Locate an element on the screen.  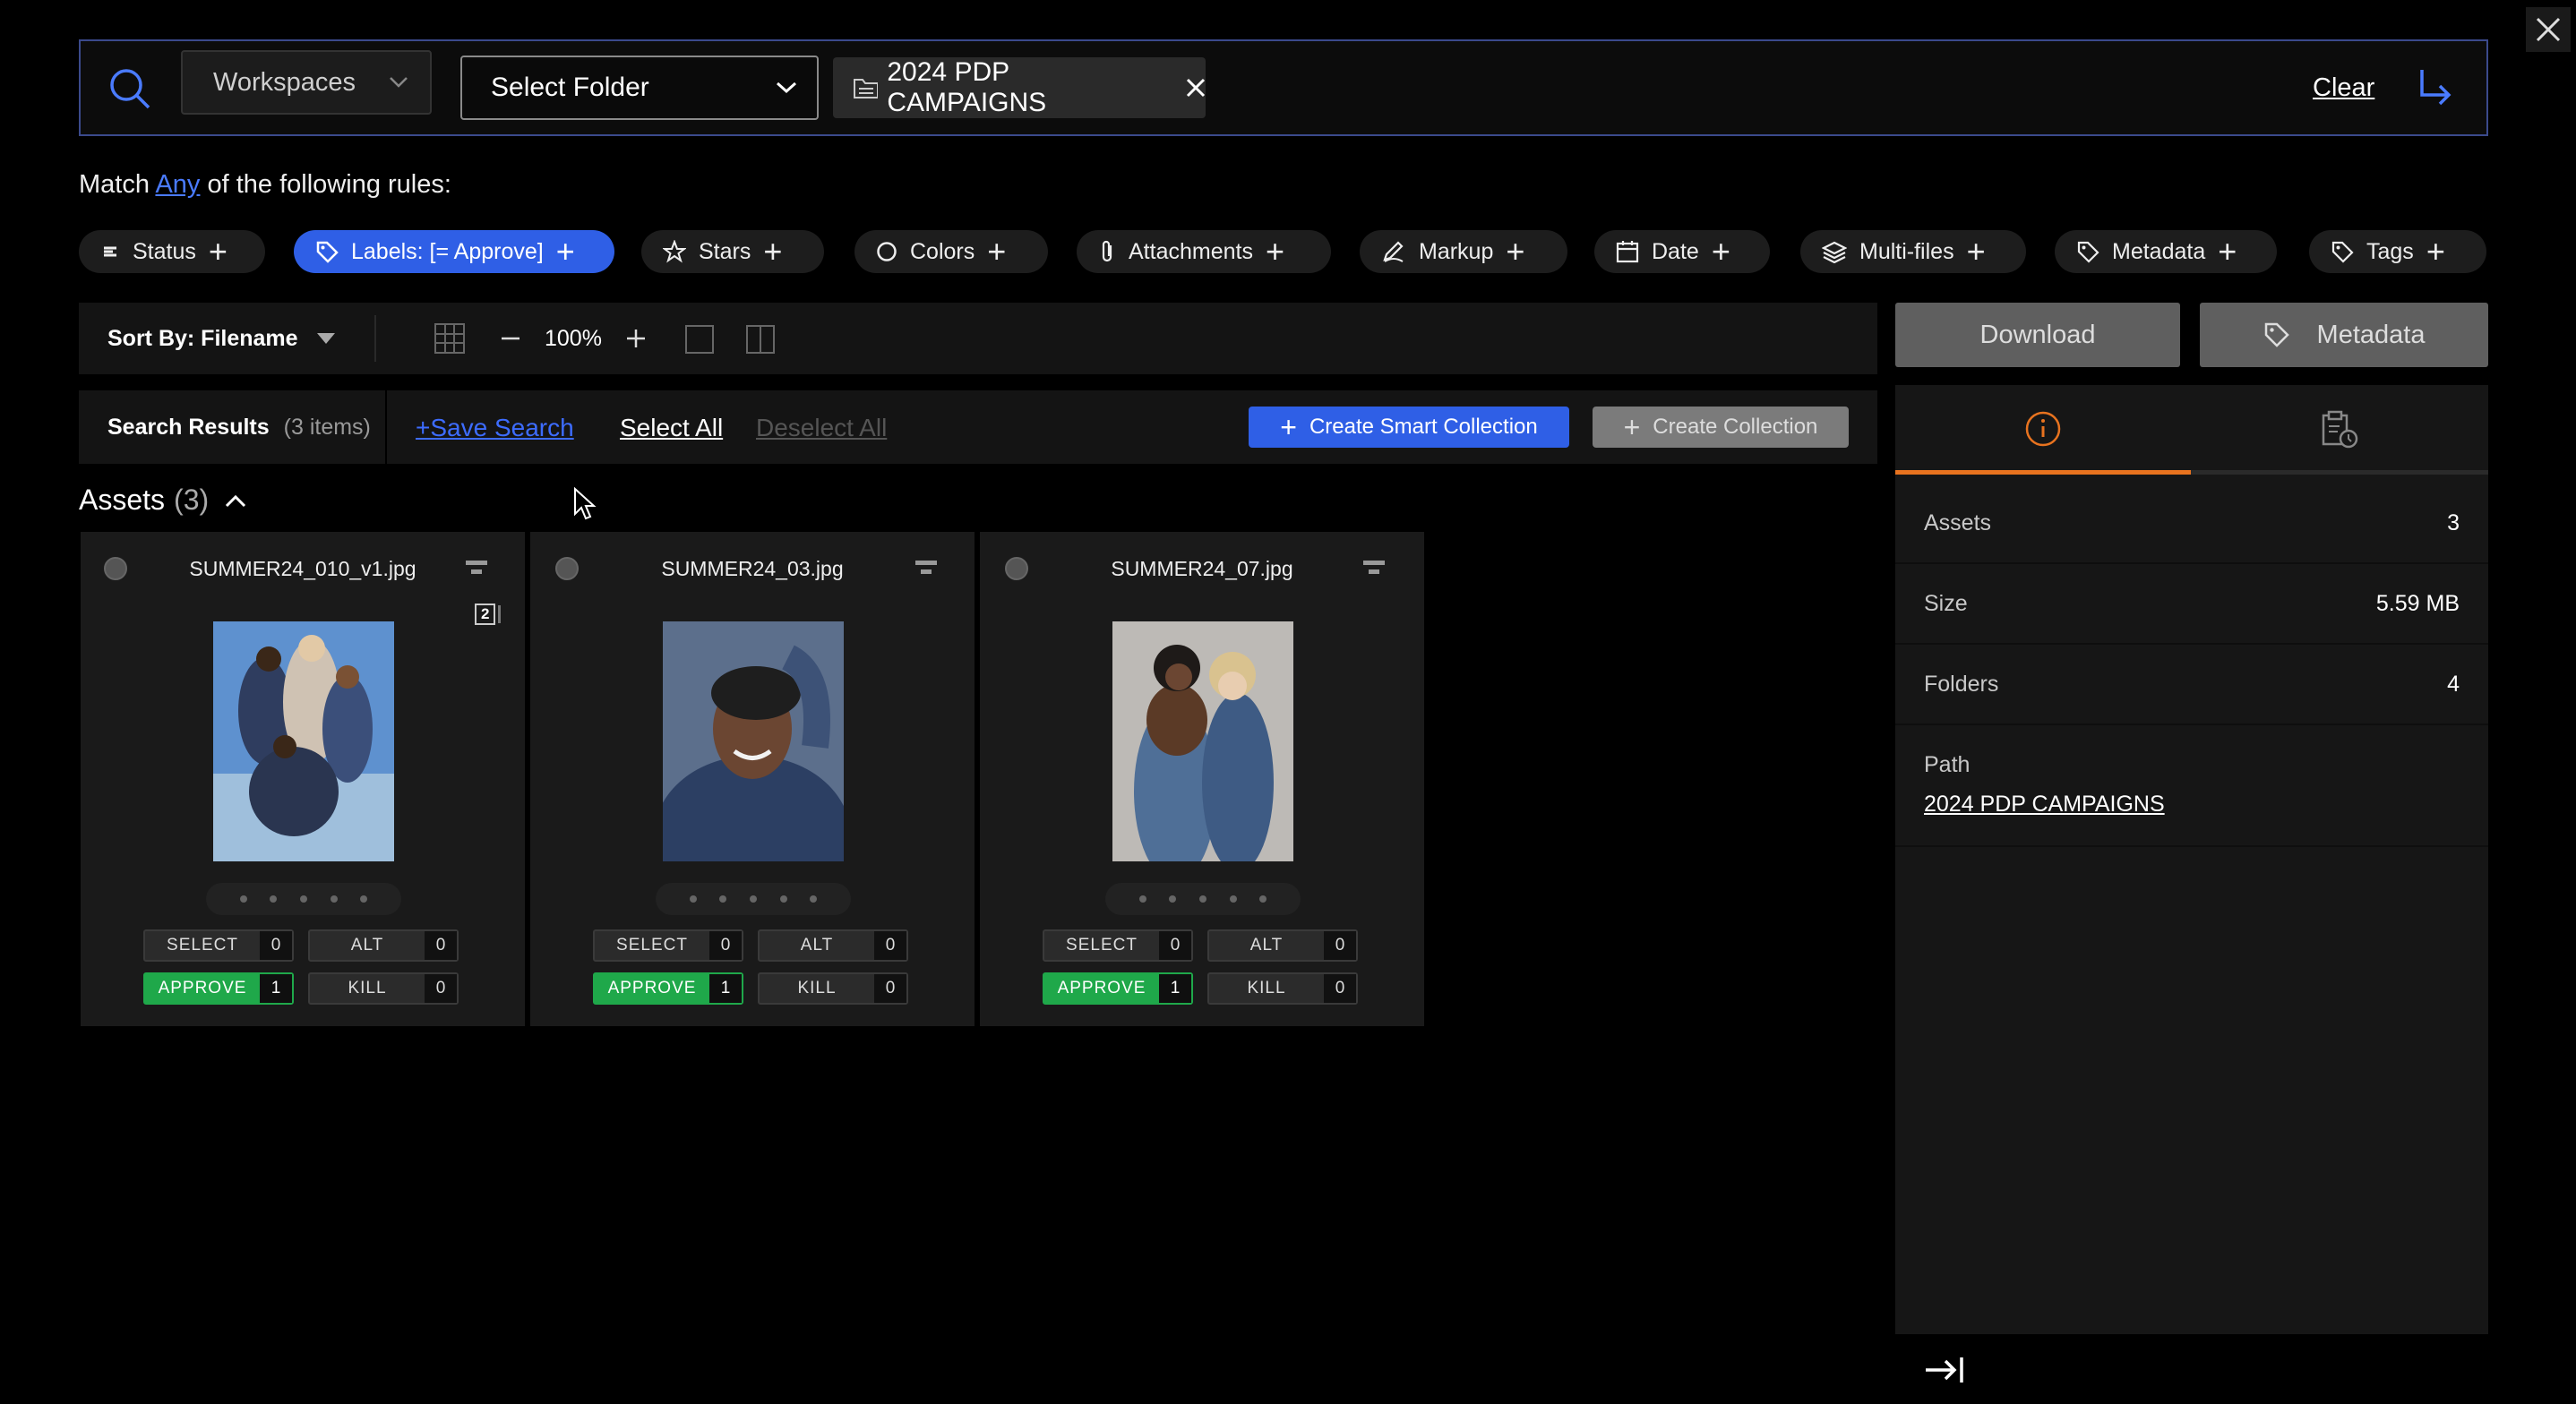
chevron-up-icon is located at coordinates (235, 500).